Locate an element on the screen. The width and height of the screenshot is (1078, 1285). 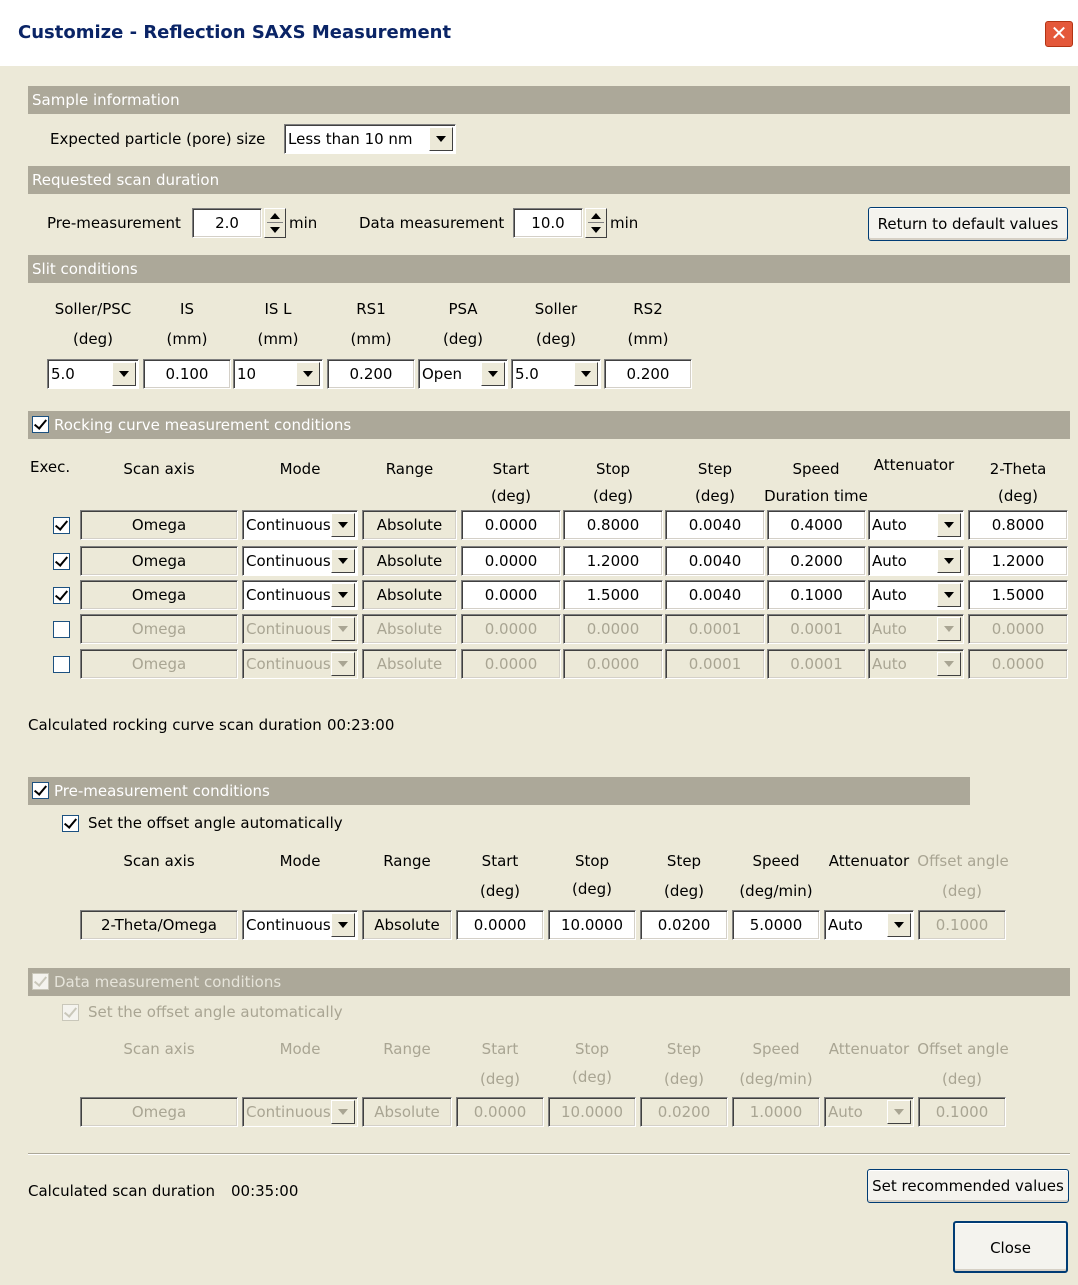
pre-speed-input: 5.0000 is located at coordinates (776, 925).